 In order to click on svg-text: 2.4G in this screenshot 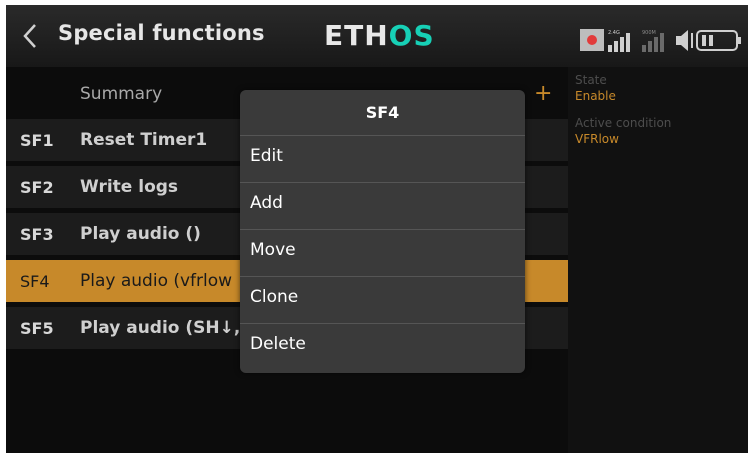, I will do `click(614, 33)`.